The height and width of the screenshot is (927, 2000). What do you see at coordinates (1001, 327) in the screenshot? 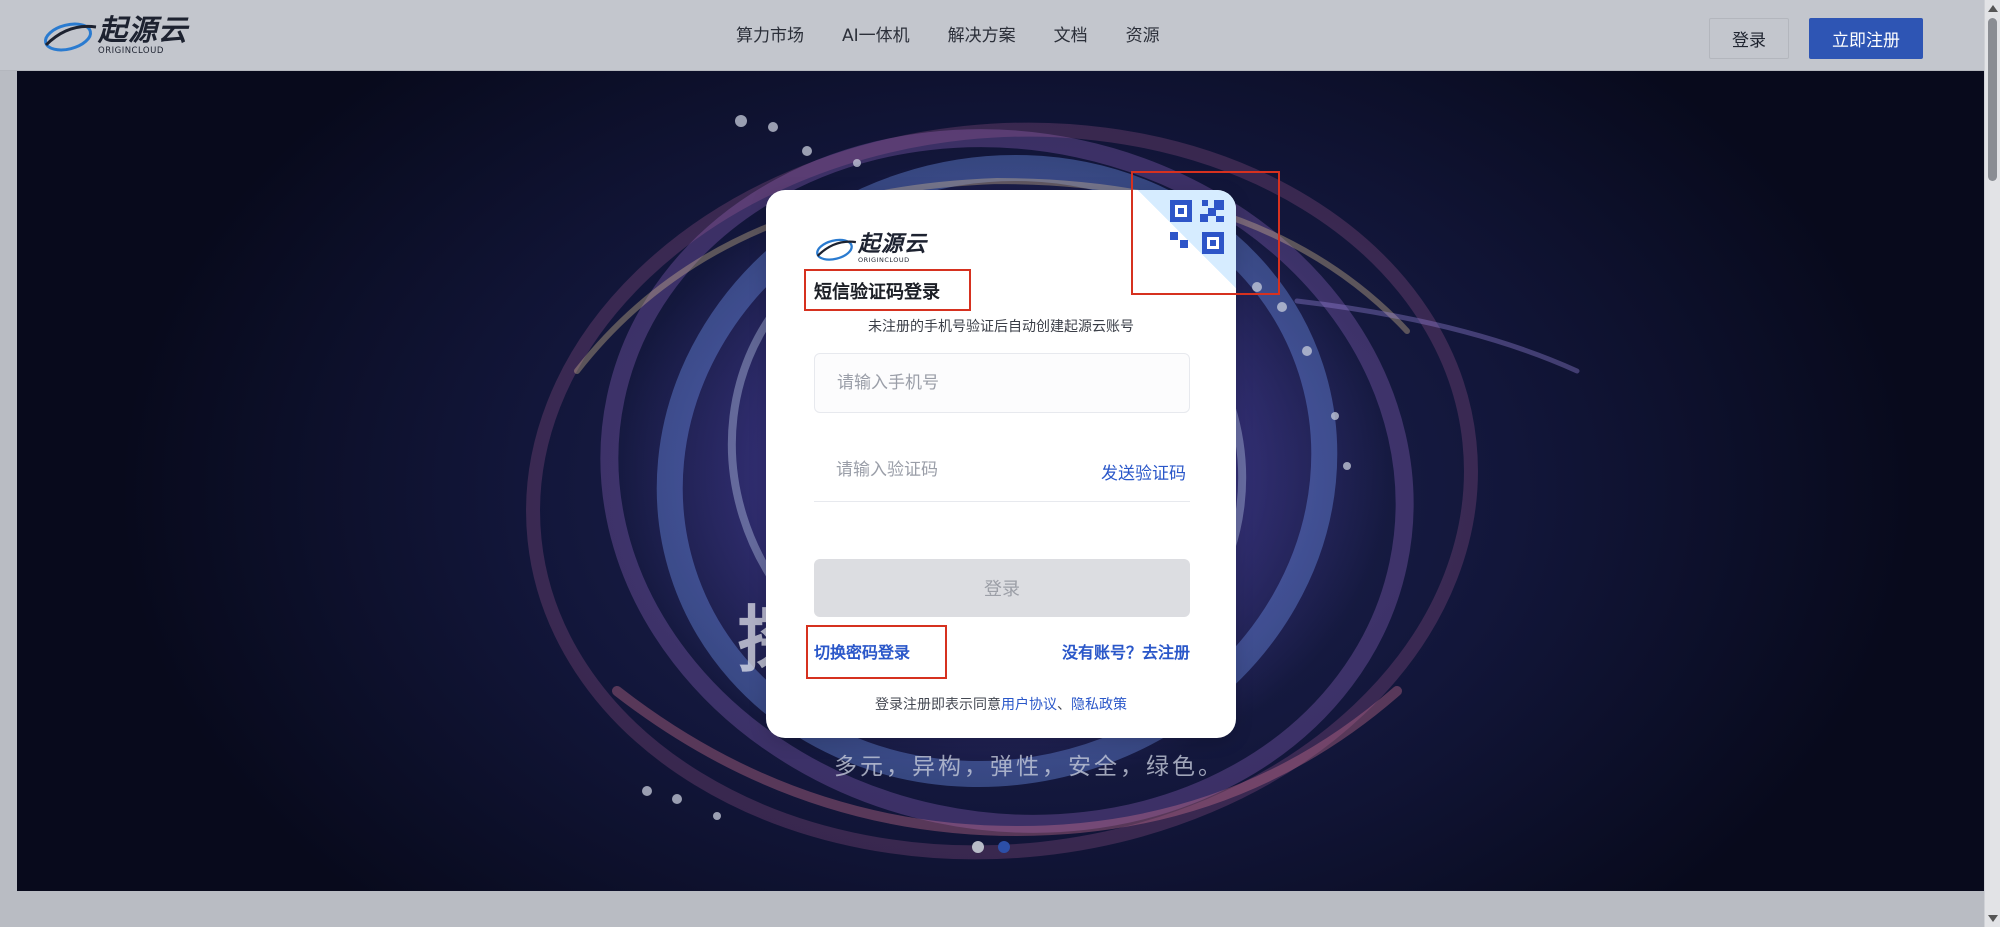
I see `modal-hint: 未注册的手机号验证后自动创建起源云账号` at bounding box center [1001, 327].